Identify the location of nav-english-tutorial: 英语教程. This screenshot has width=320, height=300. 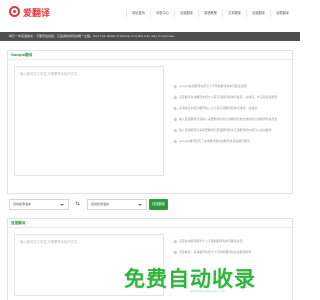
(210, 13).